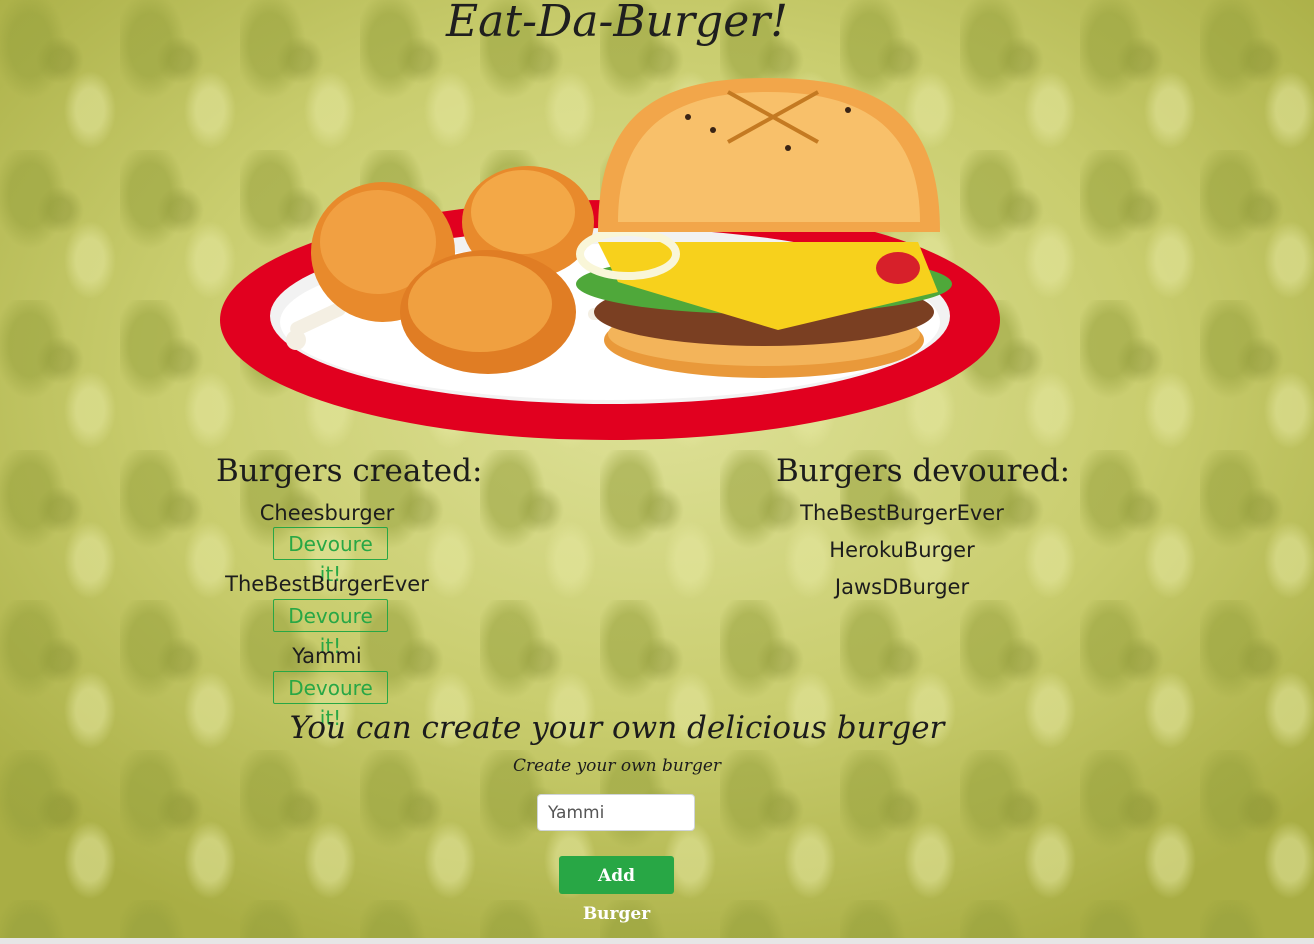 This screenshot has height=944, width=1314. What do you see at coordinates (617, 766) in the screenshot?
I see `create-label: Create your own burger` at bounding box center [617, 766].